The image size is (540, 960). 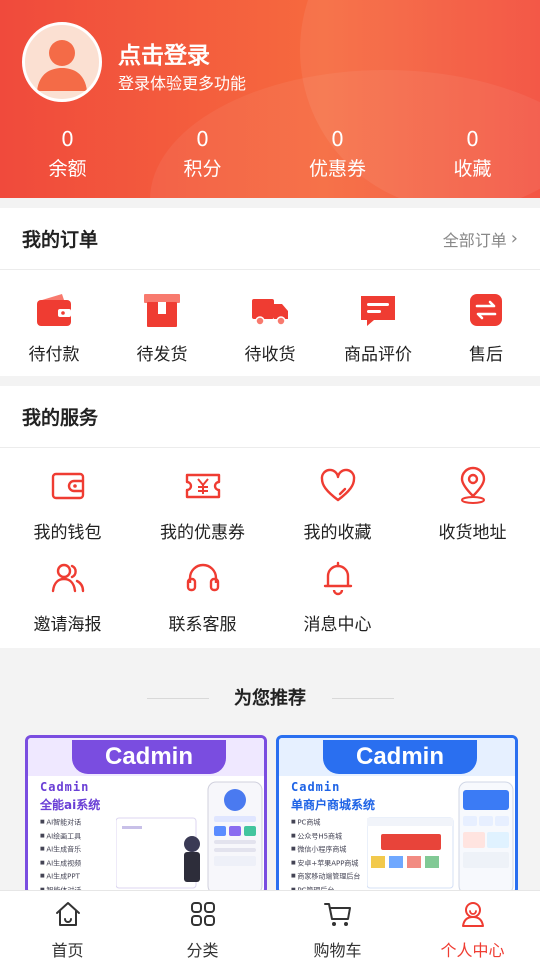 I want to click on card-feature: PC商城, so click(x=325, y=823).